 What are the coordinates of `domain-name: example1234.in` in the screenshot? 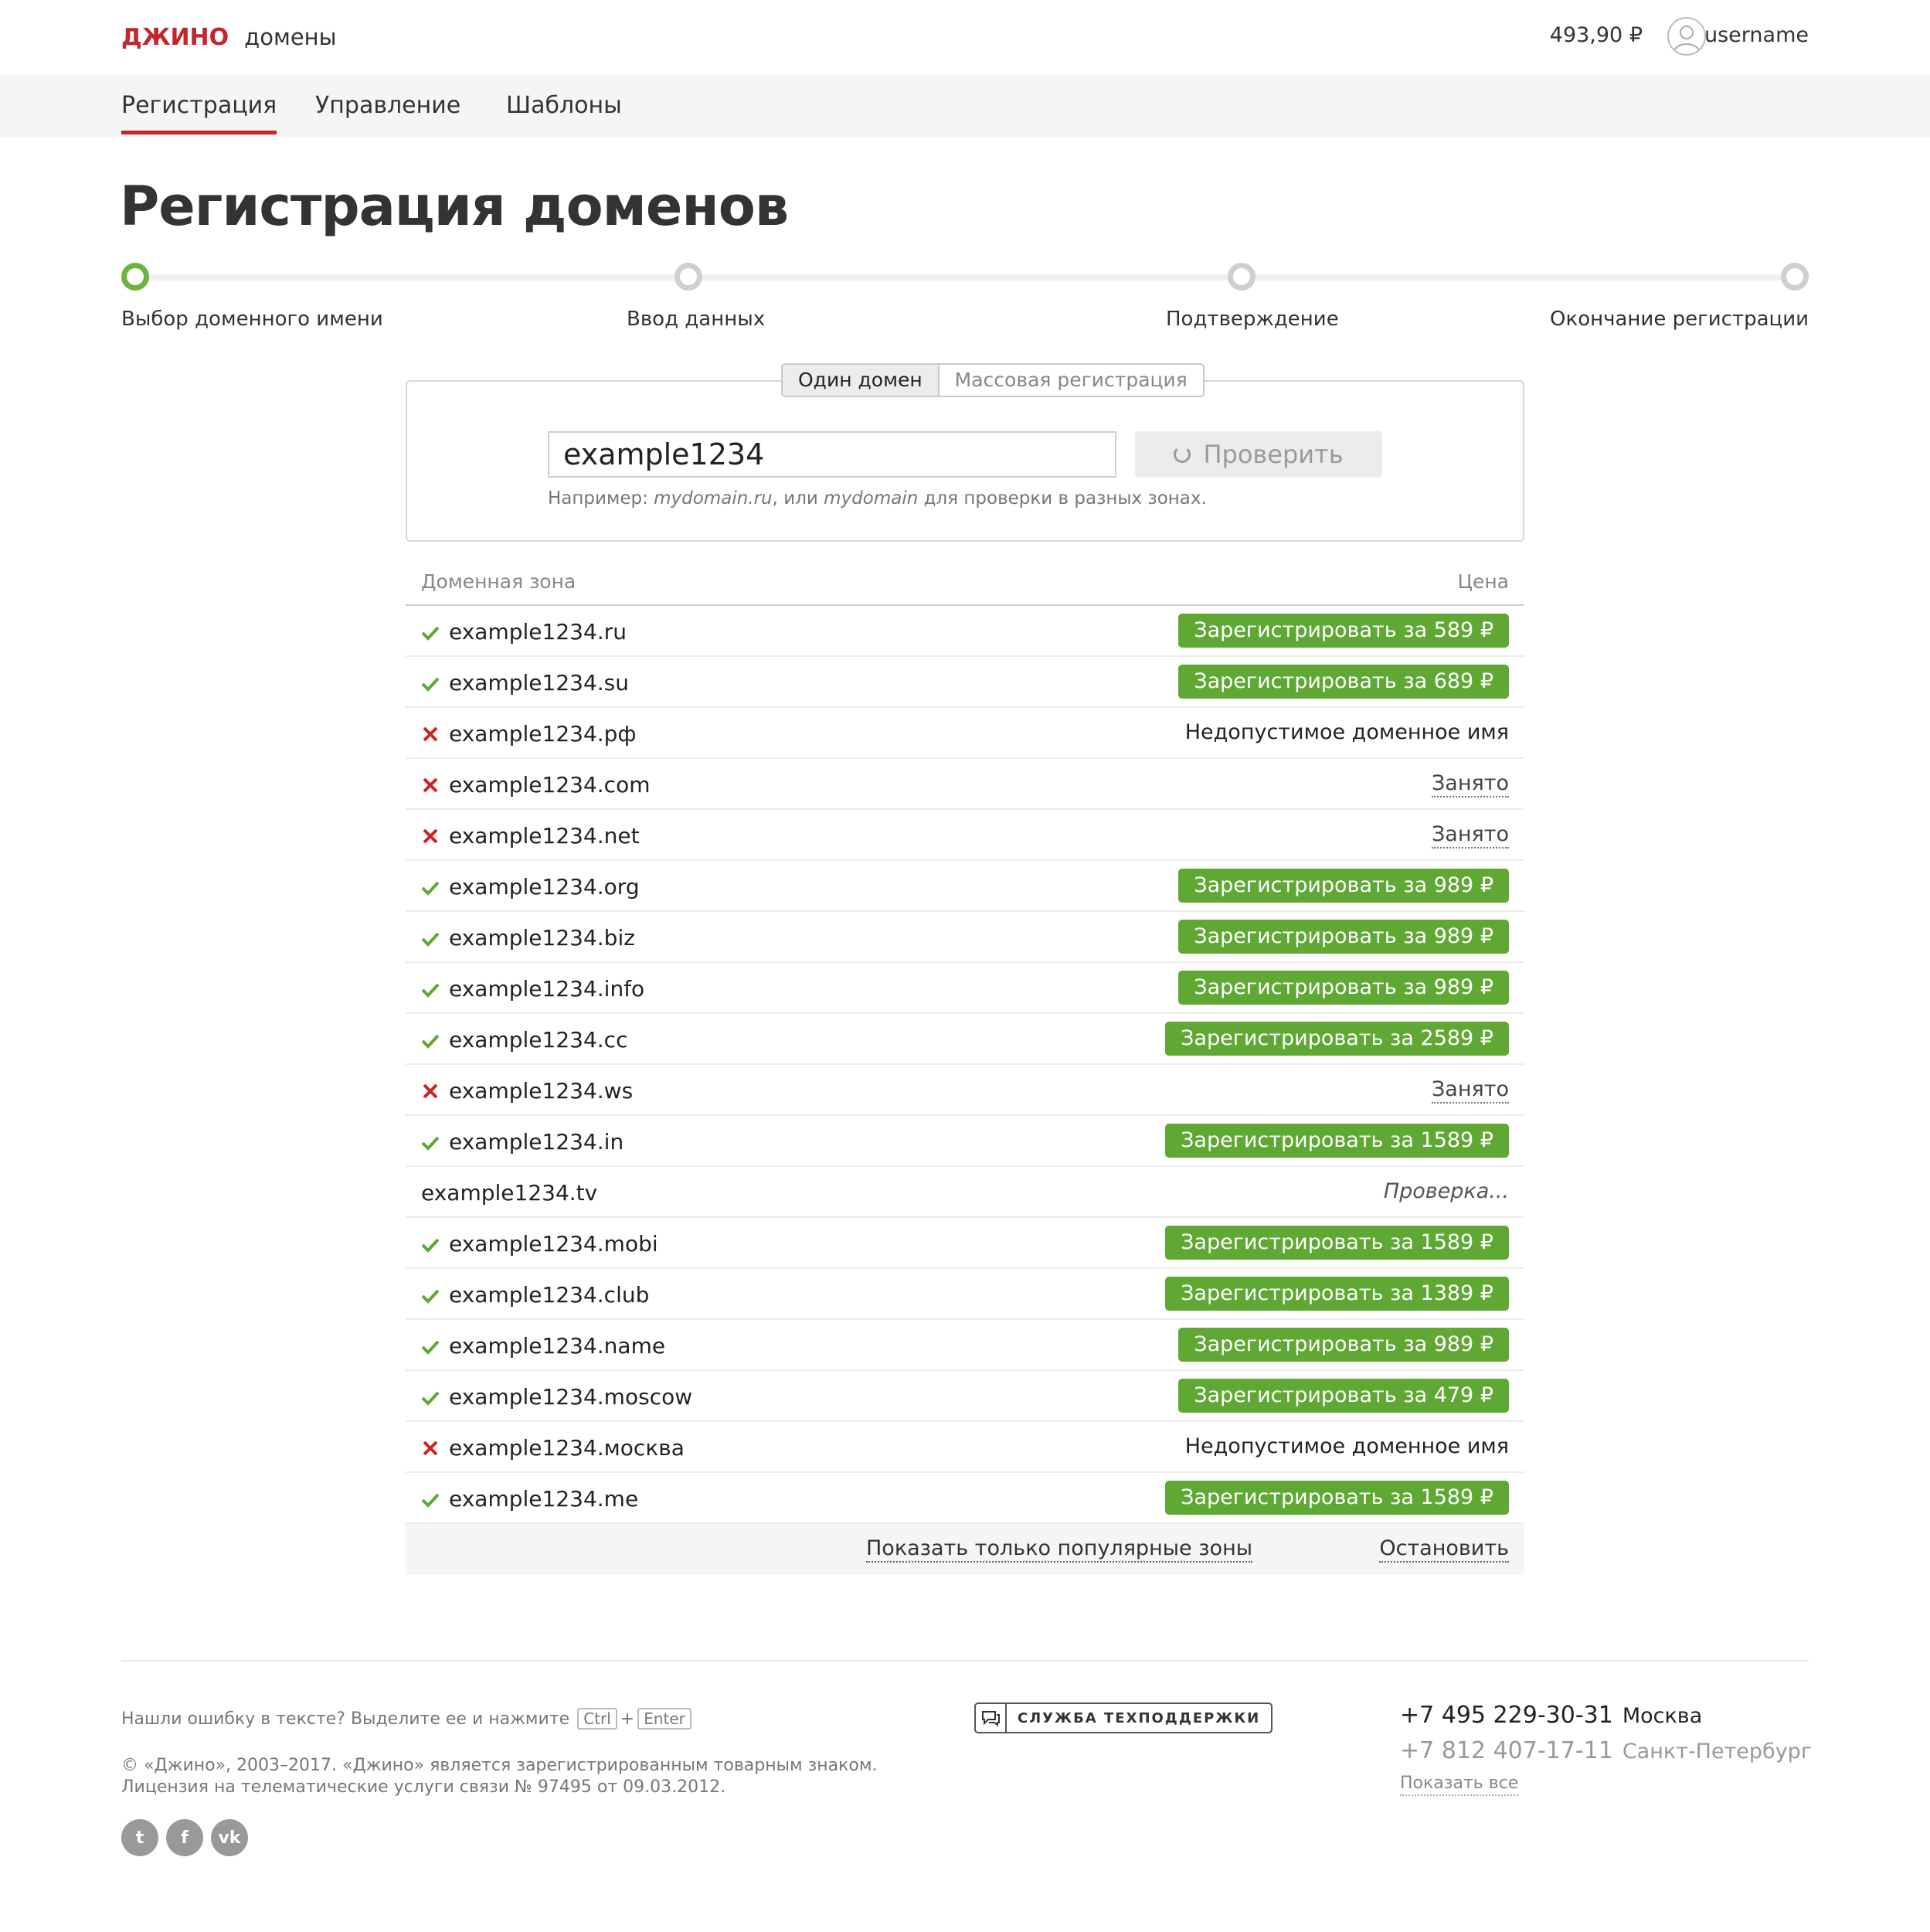 It's located at (536, 1142).